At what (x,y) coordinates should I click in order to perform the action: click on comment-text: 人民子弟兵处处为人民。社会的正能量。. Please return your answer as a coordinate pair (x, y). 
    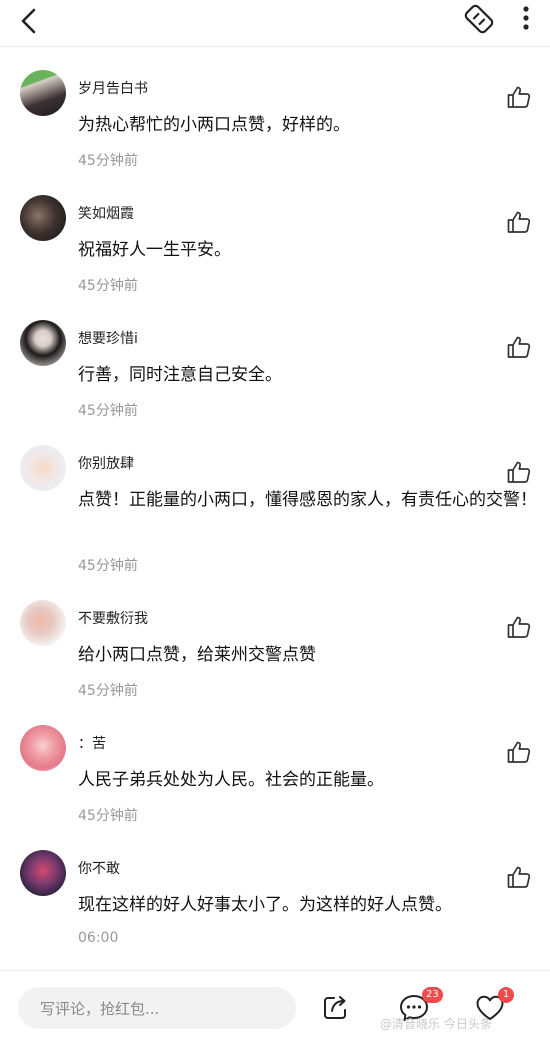
    Looking at the image, I should click on (231, 780).